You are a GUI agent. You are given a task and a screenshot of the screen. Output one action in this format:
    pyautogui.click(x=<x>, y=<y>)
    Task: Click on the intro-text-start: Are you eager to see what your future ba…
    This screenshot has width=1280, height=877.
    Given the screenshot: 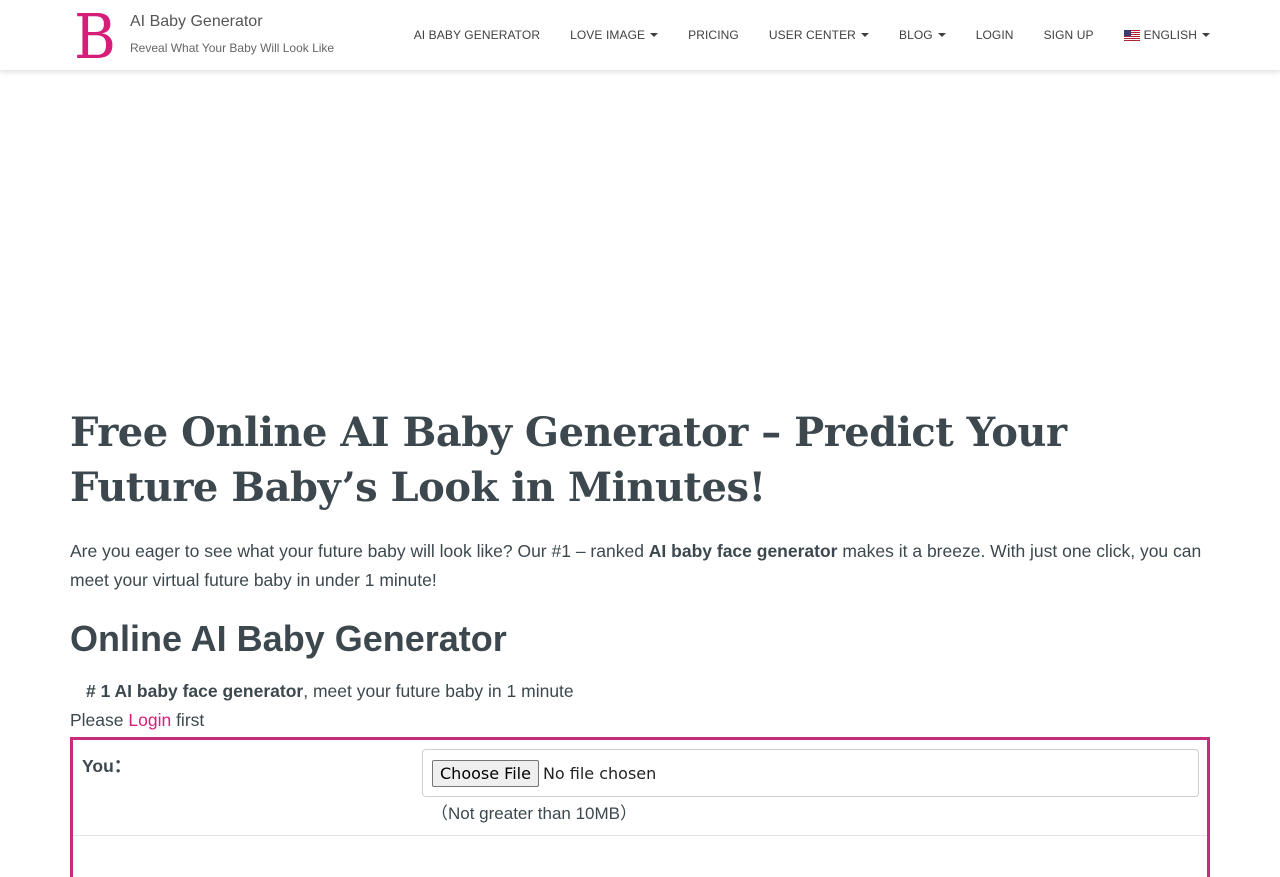 What is the action you would take?
    pyautogui.click(x=359, y=551)
    